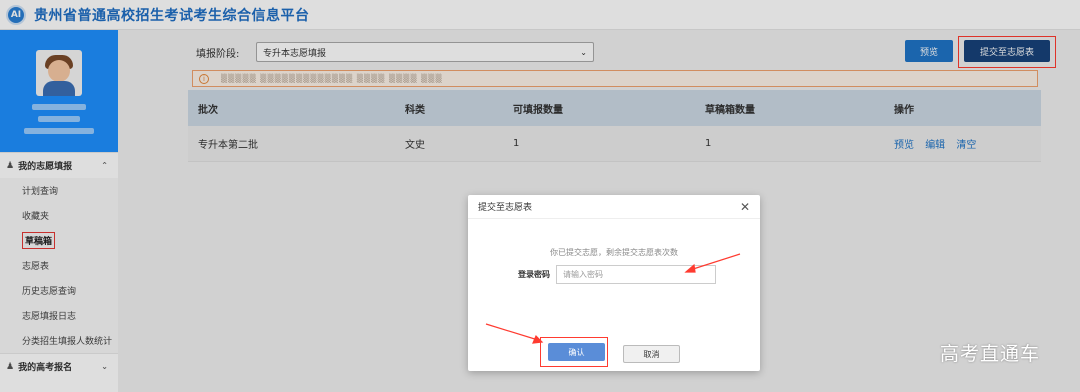 The width and height of the screenshot is (1080, 392). I want to click on dialog-title: 提交至志愿表, so click(505, 208).